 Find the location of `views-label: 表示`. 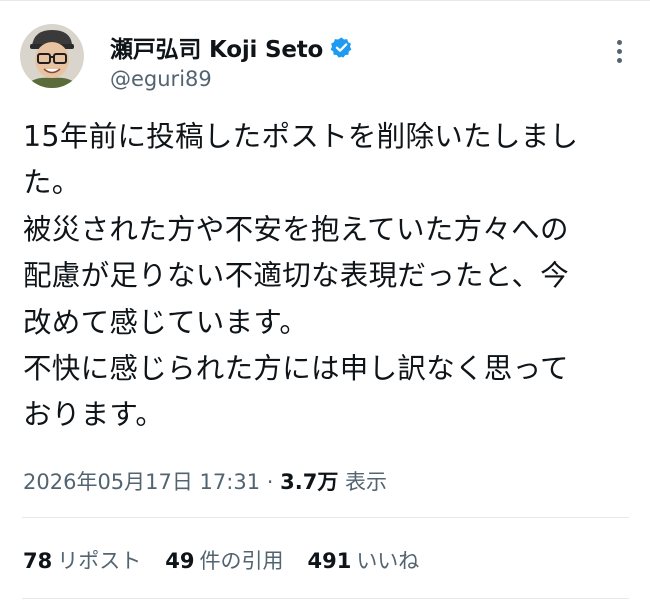

views-label: 表示 is located at coordinates (366, 482).